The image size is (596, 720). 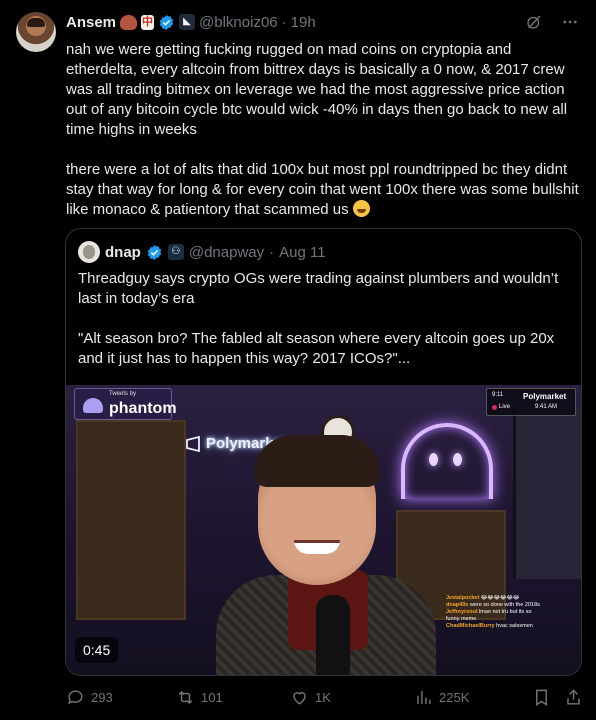 What do you see at coordinates (123, 252) in the screenshot?
I see `quoted-author-name: dnap` at bounding box center [123, 252].